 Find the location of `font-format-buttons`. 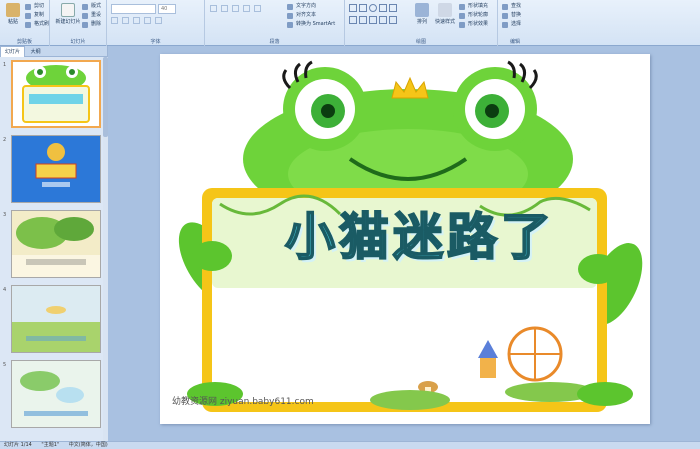

font-format-buttons is located at coordinates (155, 21).